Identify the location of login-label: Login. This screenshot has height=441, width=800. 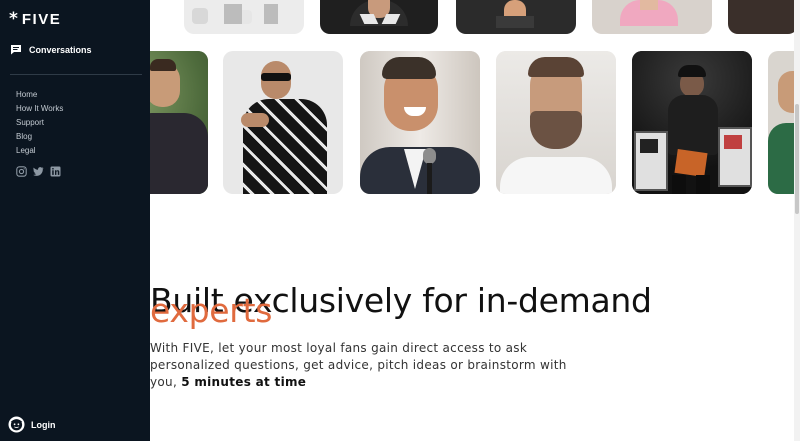
(43, 424).